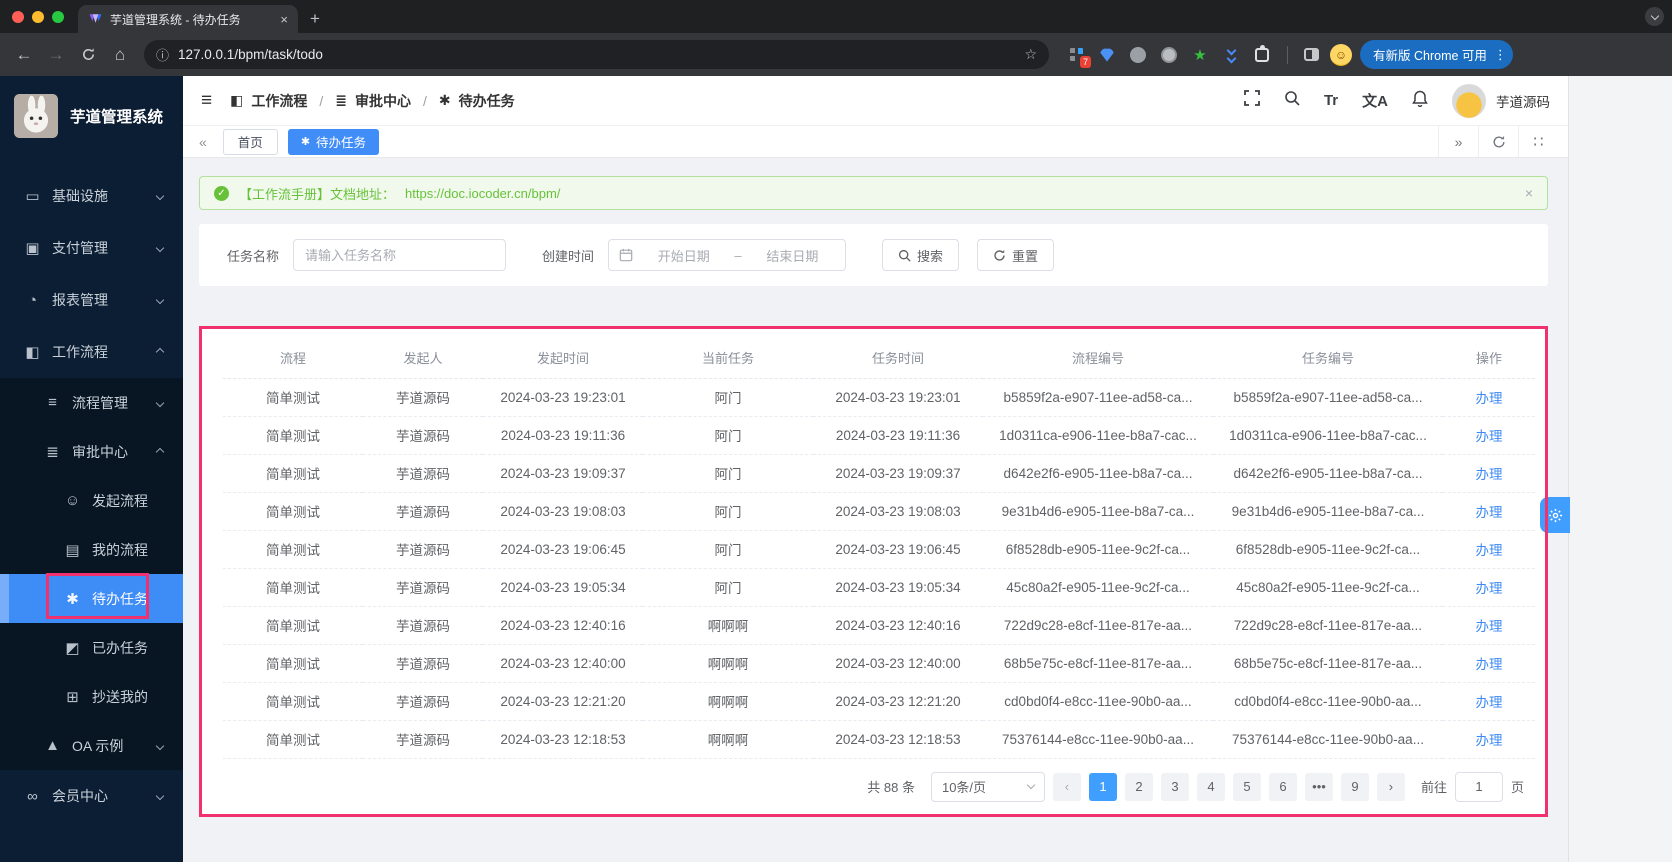 This screenshot has height=862, width=1672. Describe the element at coordinates (1436, 54) in the screenshot. I see `chrome-update-pill: 有新版 Chrome 可用 ⋮` at that location.